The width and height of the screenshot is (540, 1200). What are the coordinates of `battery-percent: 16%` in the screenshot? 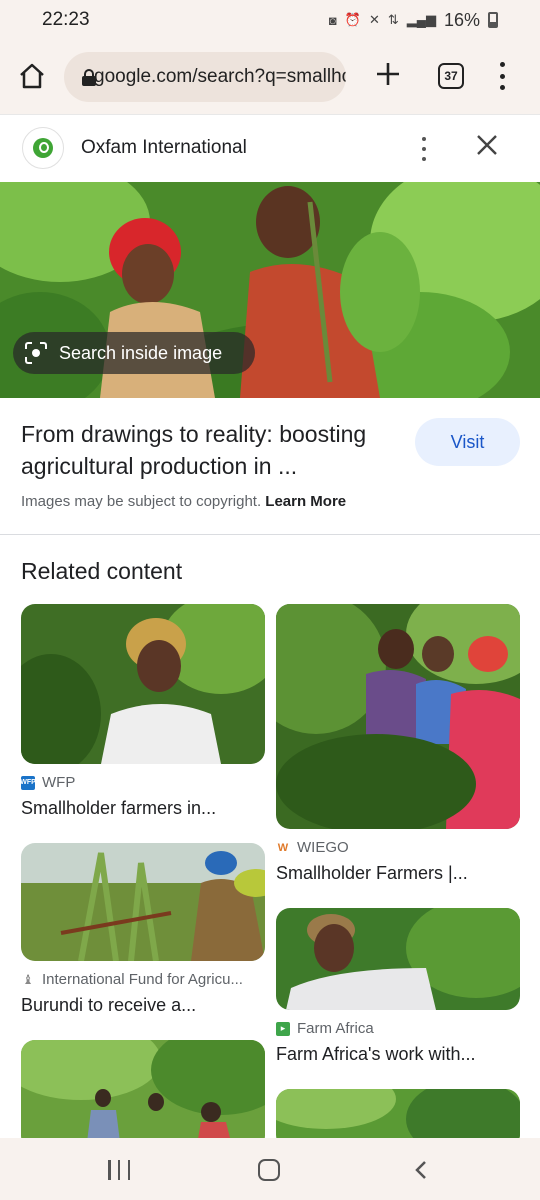 It's located at (461, 19).